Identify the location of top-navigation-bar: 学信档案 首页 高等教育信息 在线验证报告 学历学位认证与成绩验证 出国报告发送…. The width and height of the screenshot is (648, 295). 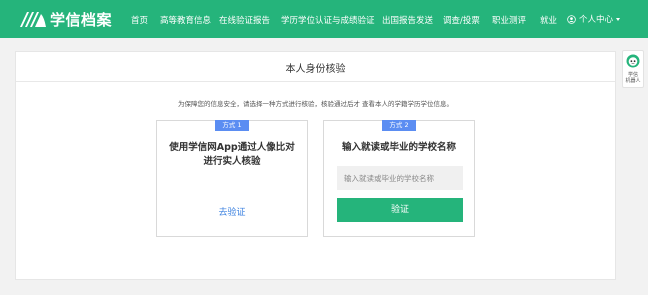
(324, 19).